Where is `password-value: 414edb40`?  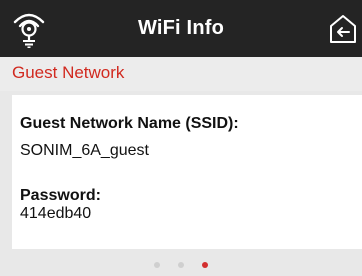
password-value: 414edb40 is located at coordinates (56, 213).